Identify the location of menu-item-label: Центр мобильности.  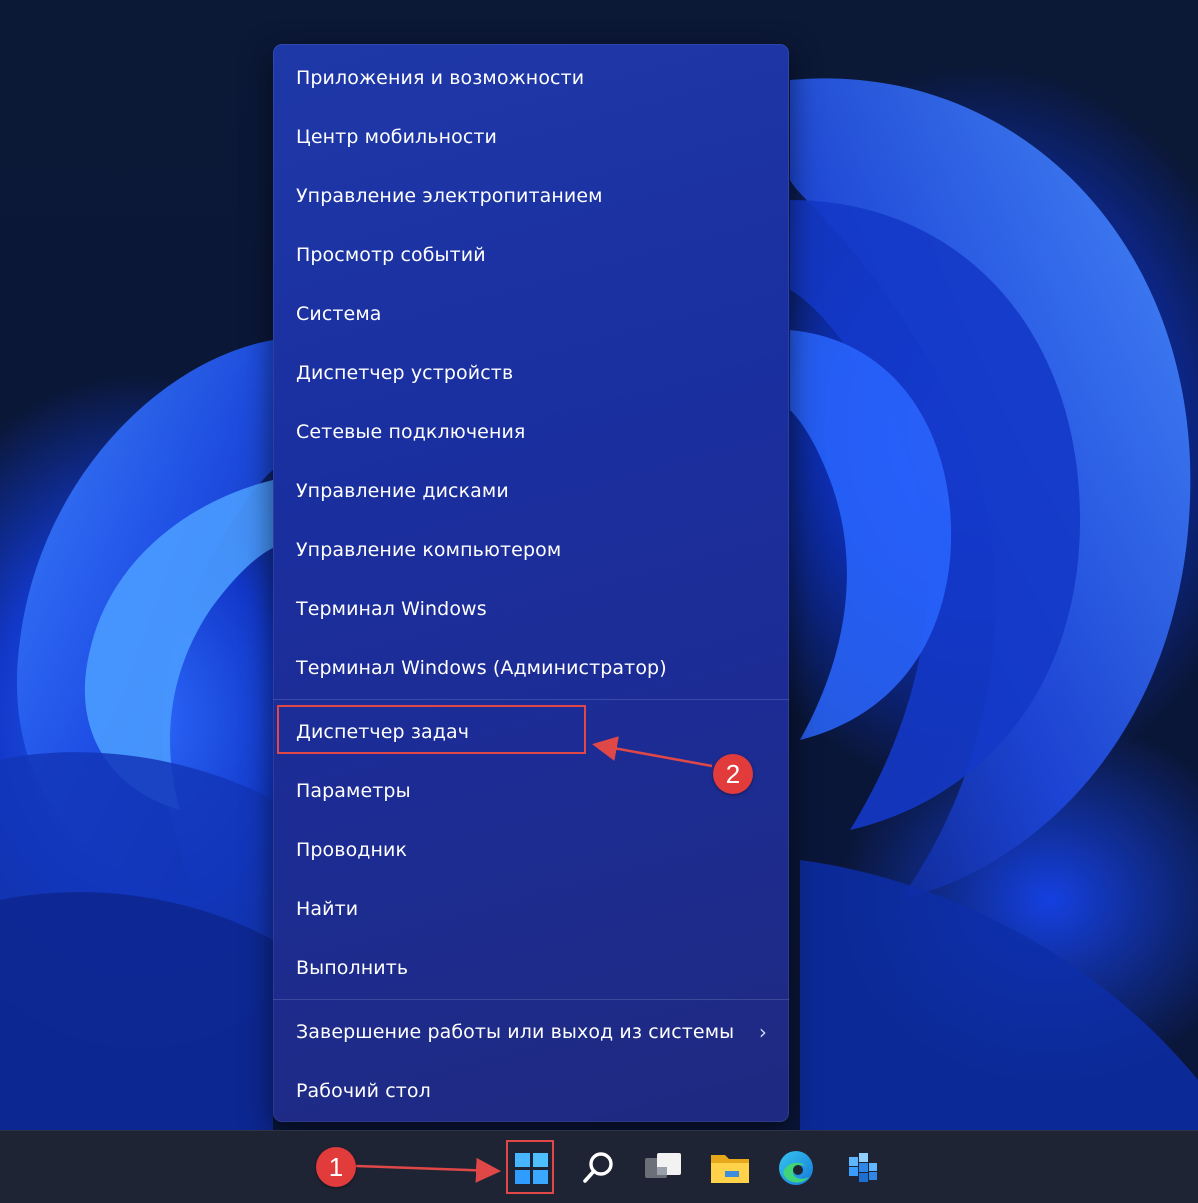
(397, 137).